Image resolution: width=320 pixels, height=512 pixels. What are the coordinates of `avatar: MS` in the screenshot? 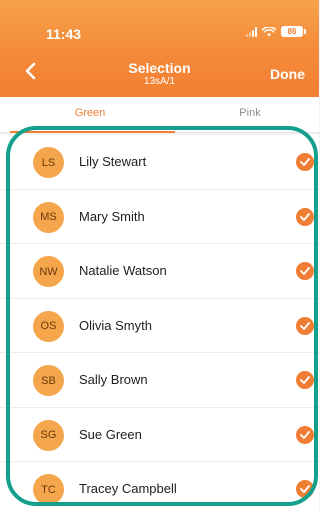 It's located at (48, 217).